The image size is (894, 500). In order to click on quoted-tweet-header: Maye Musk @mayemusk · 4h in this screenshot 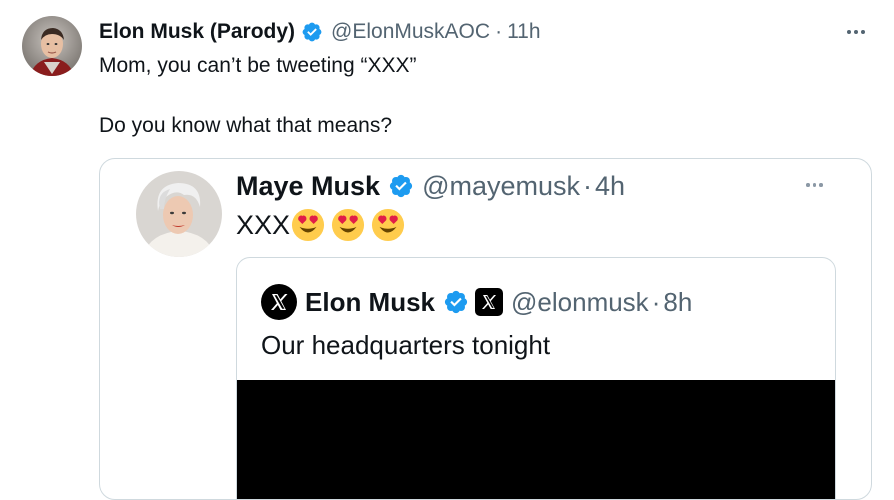, I will do `click(430, 186)`.